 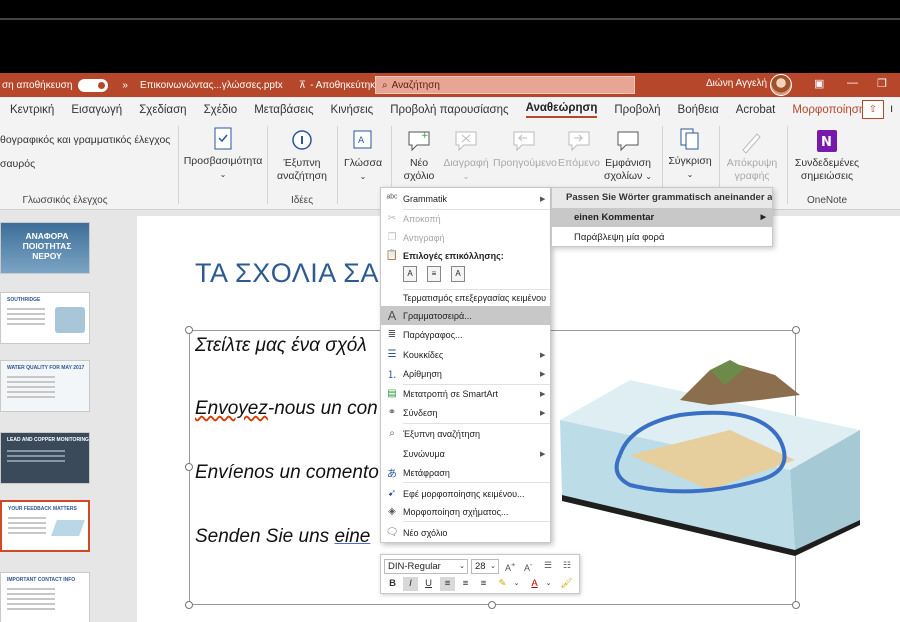 I want to click on more-commands-icon: », so click(x=125, y=85).